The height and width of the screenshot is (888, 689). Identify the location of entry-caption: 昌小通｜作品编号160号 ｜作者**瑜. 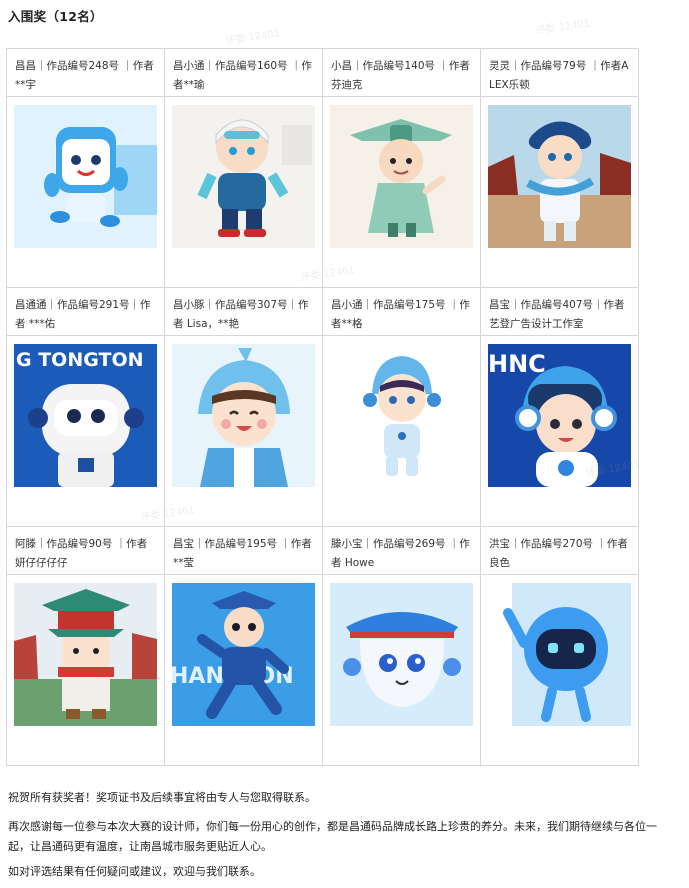
(242, 75).